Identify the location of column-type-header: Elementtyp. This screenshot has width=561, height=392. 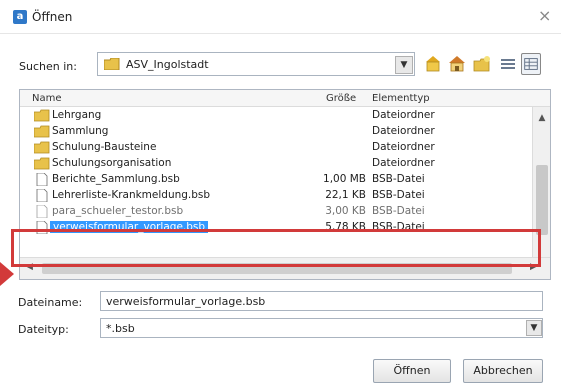
(401, 98).